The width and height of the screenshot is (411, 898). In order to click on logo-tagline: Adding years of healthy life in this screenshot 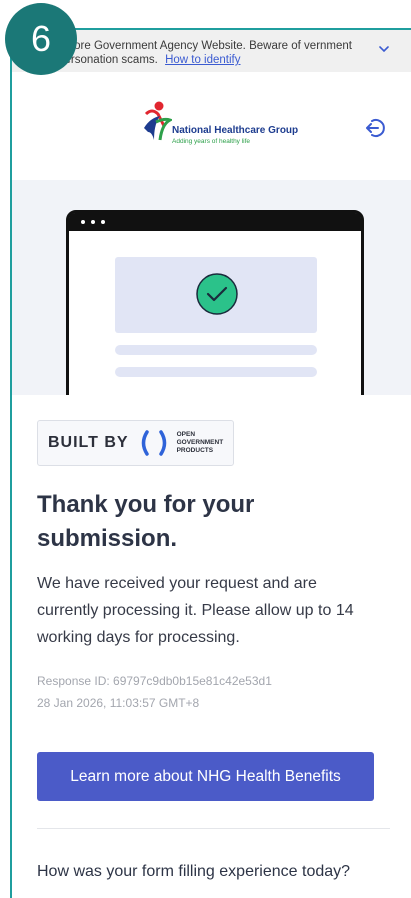, I will do `click(211, 141)`.